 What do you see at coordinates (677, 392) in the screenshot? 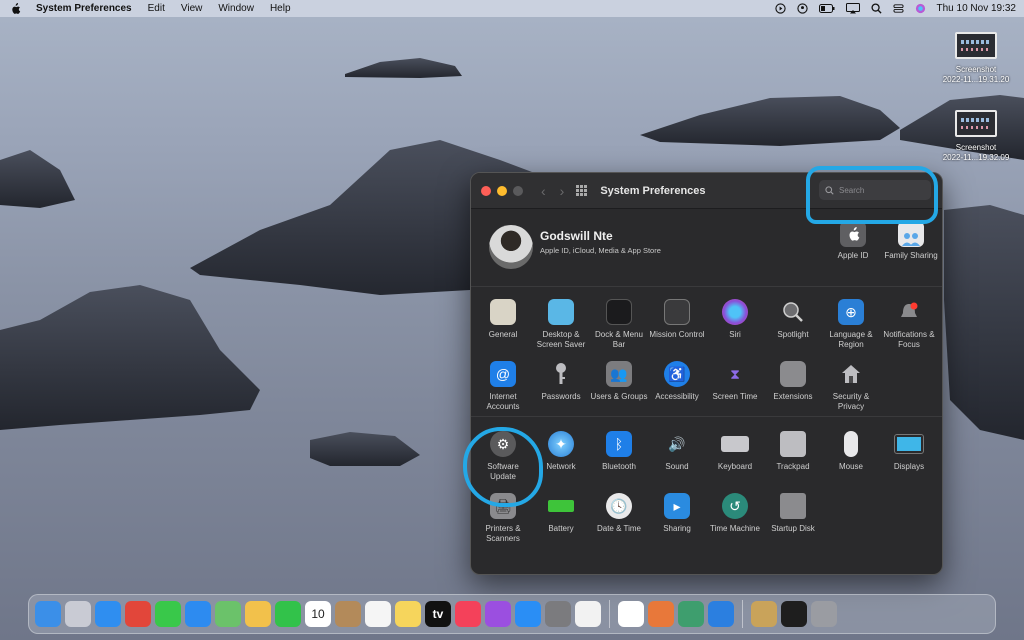
I see `pane-accessibility: ♿ Accessibility` at bounding box center [677, 392].